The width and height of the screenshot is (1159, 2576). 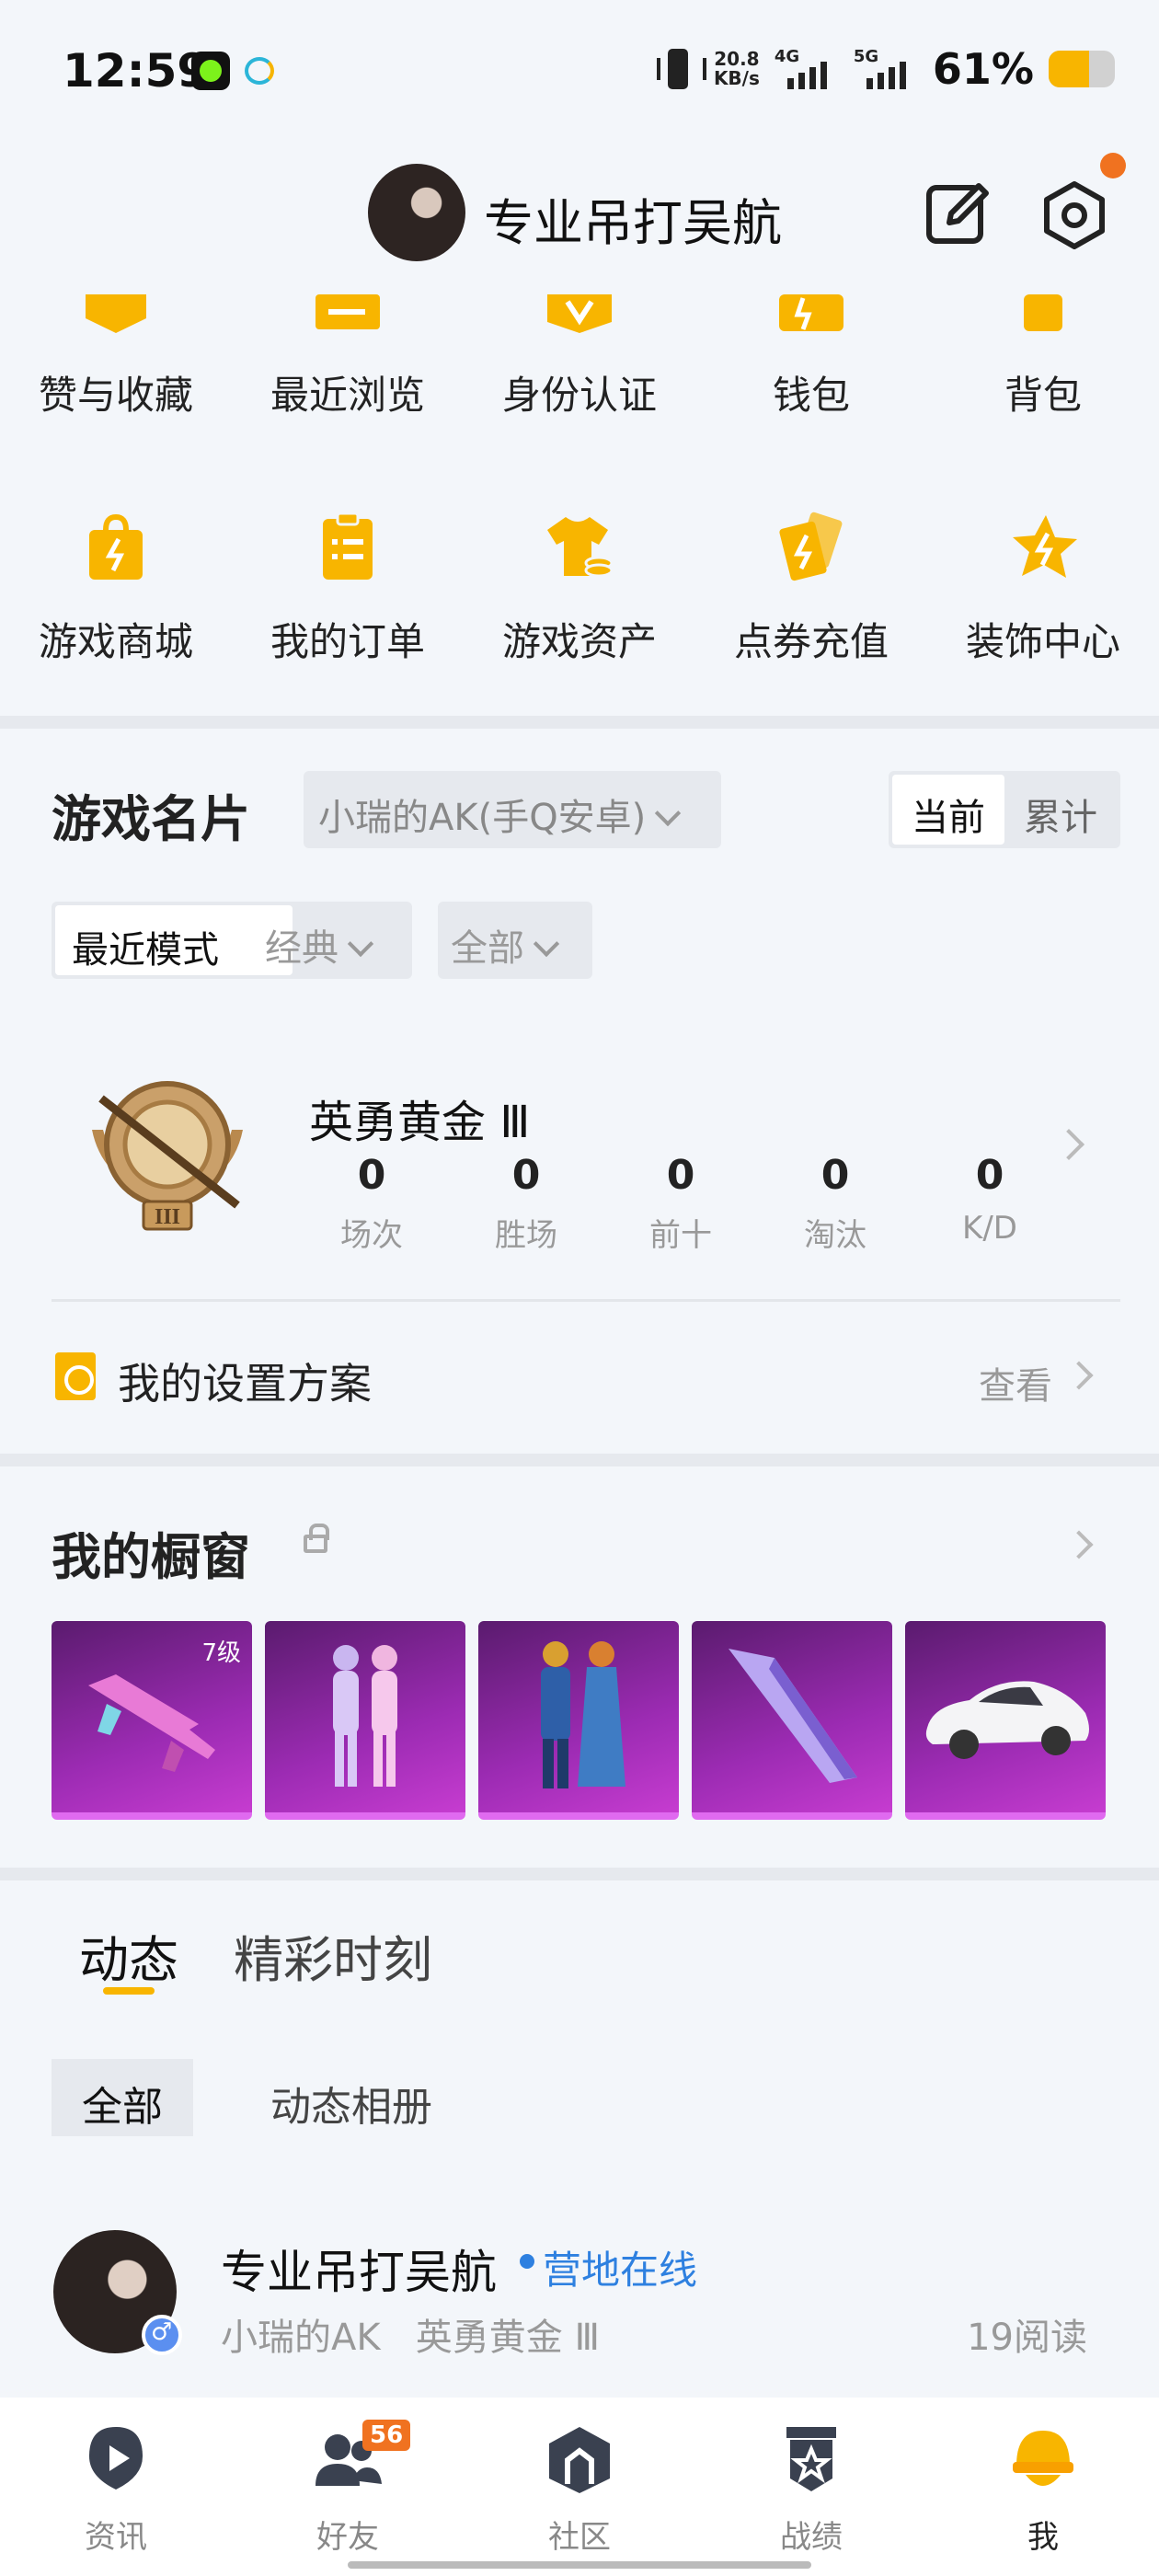 I want to click on sync-notification-icon, so click(x=259, y=71).